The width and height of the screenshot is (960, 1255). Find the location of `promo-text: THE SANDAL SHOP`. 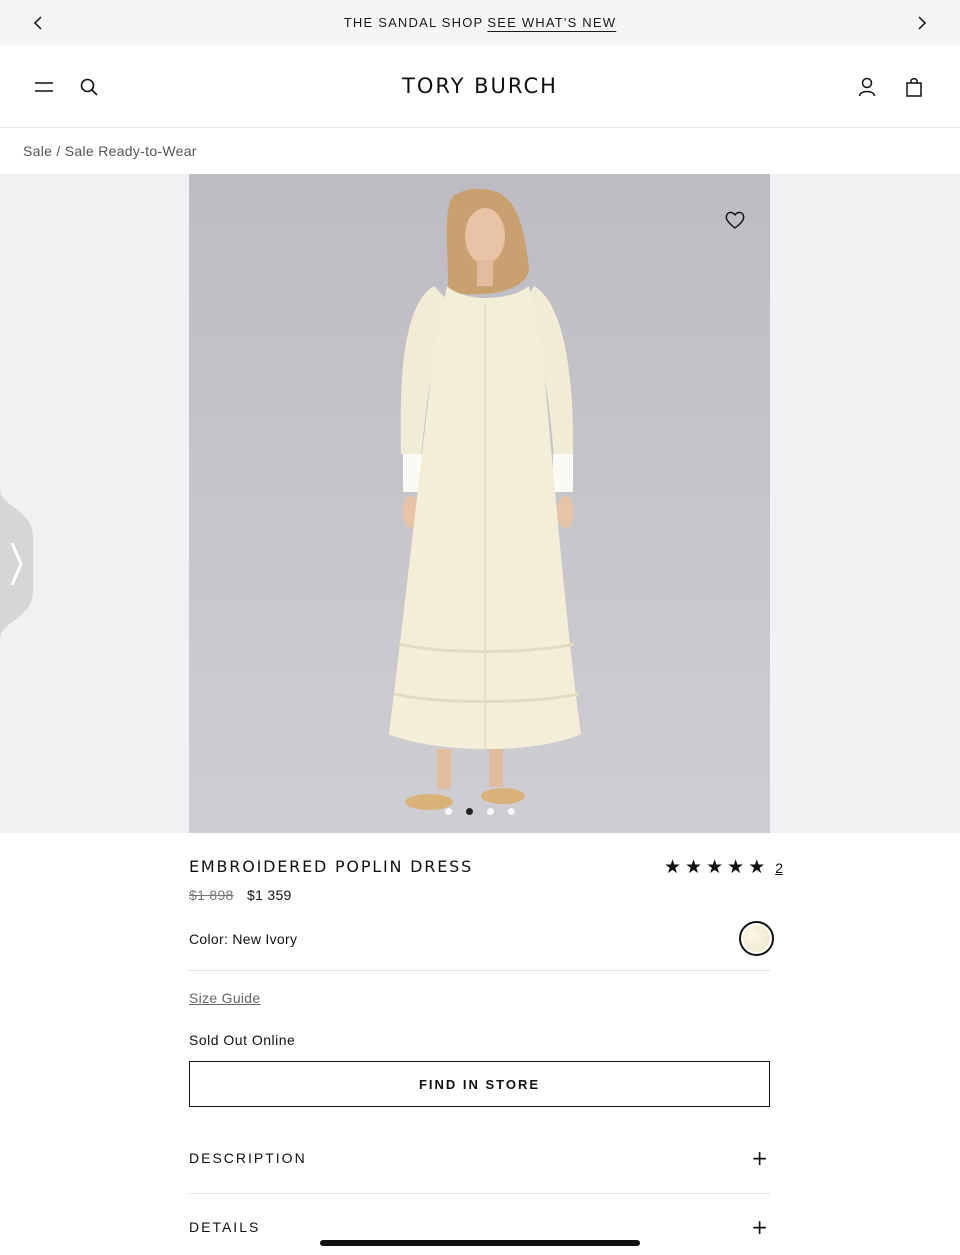

promo-text: THE SANDAL SHOP is located at coordinates (413, 22).